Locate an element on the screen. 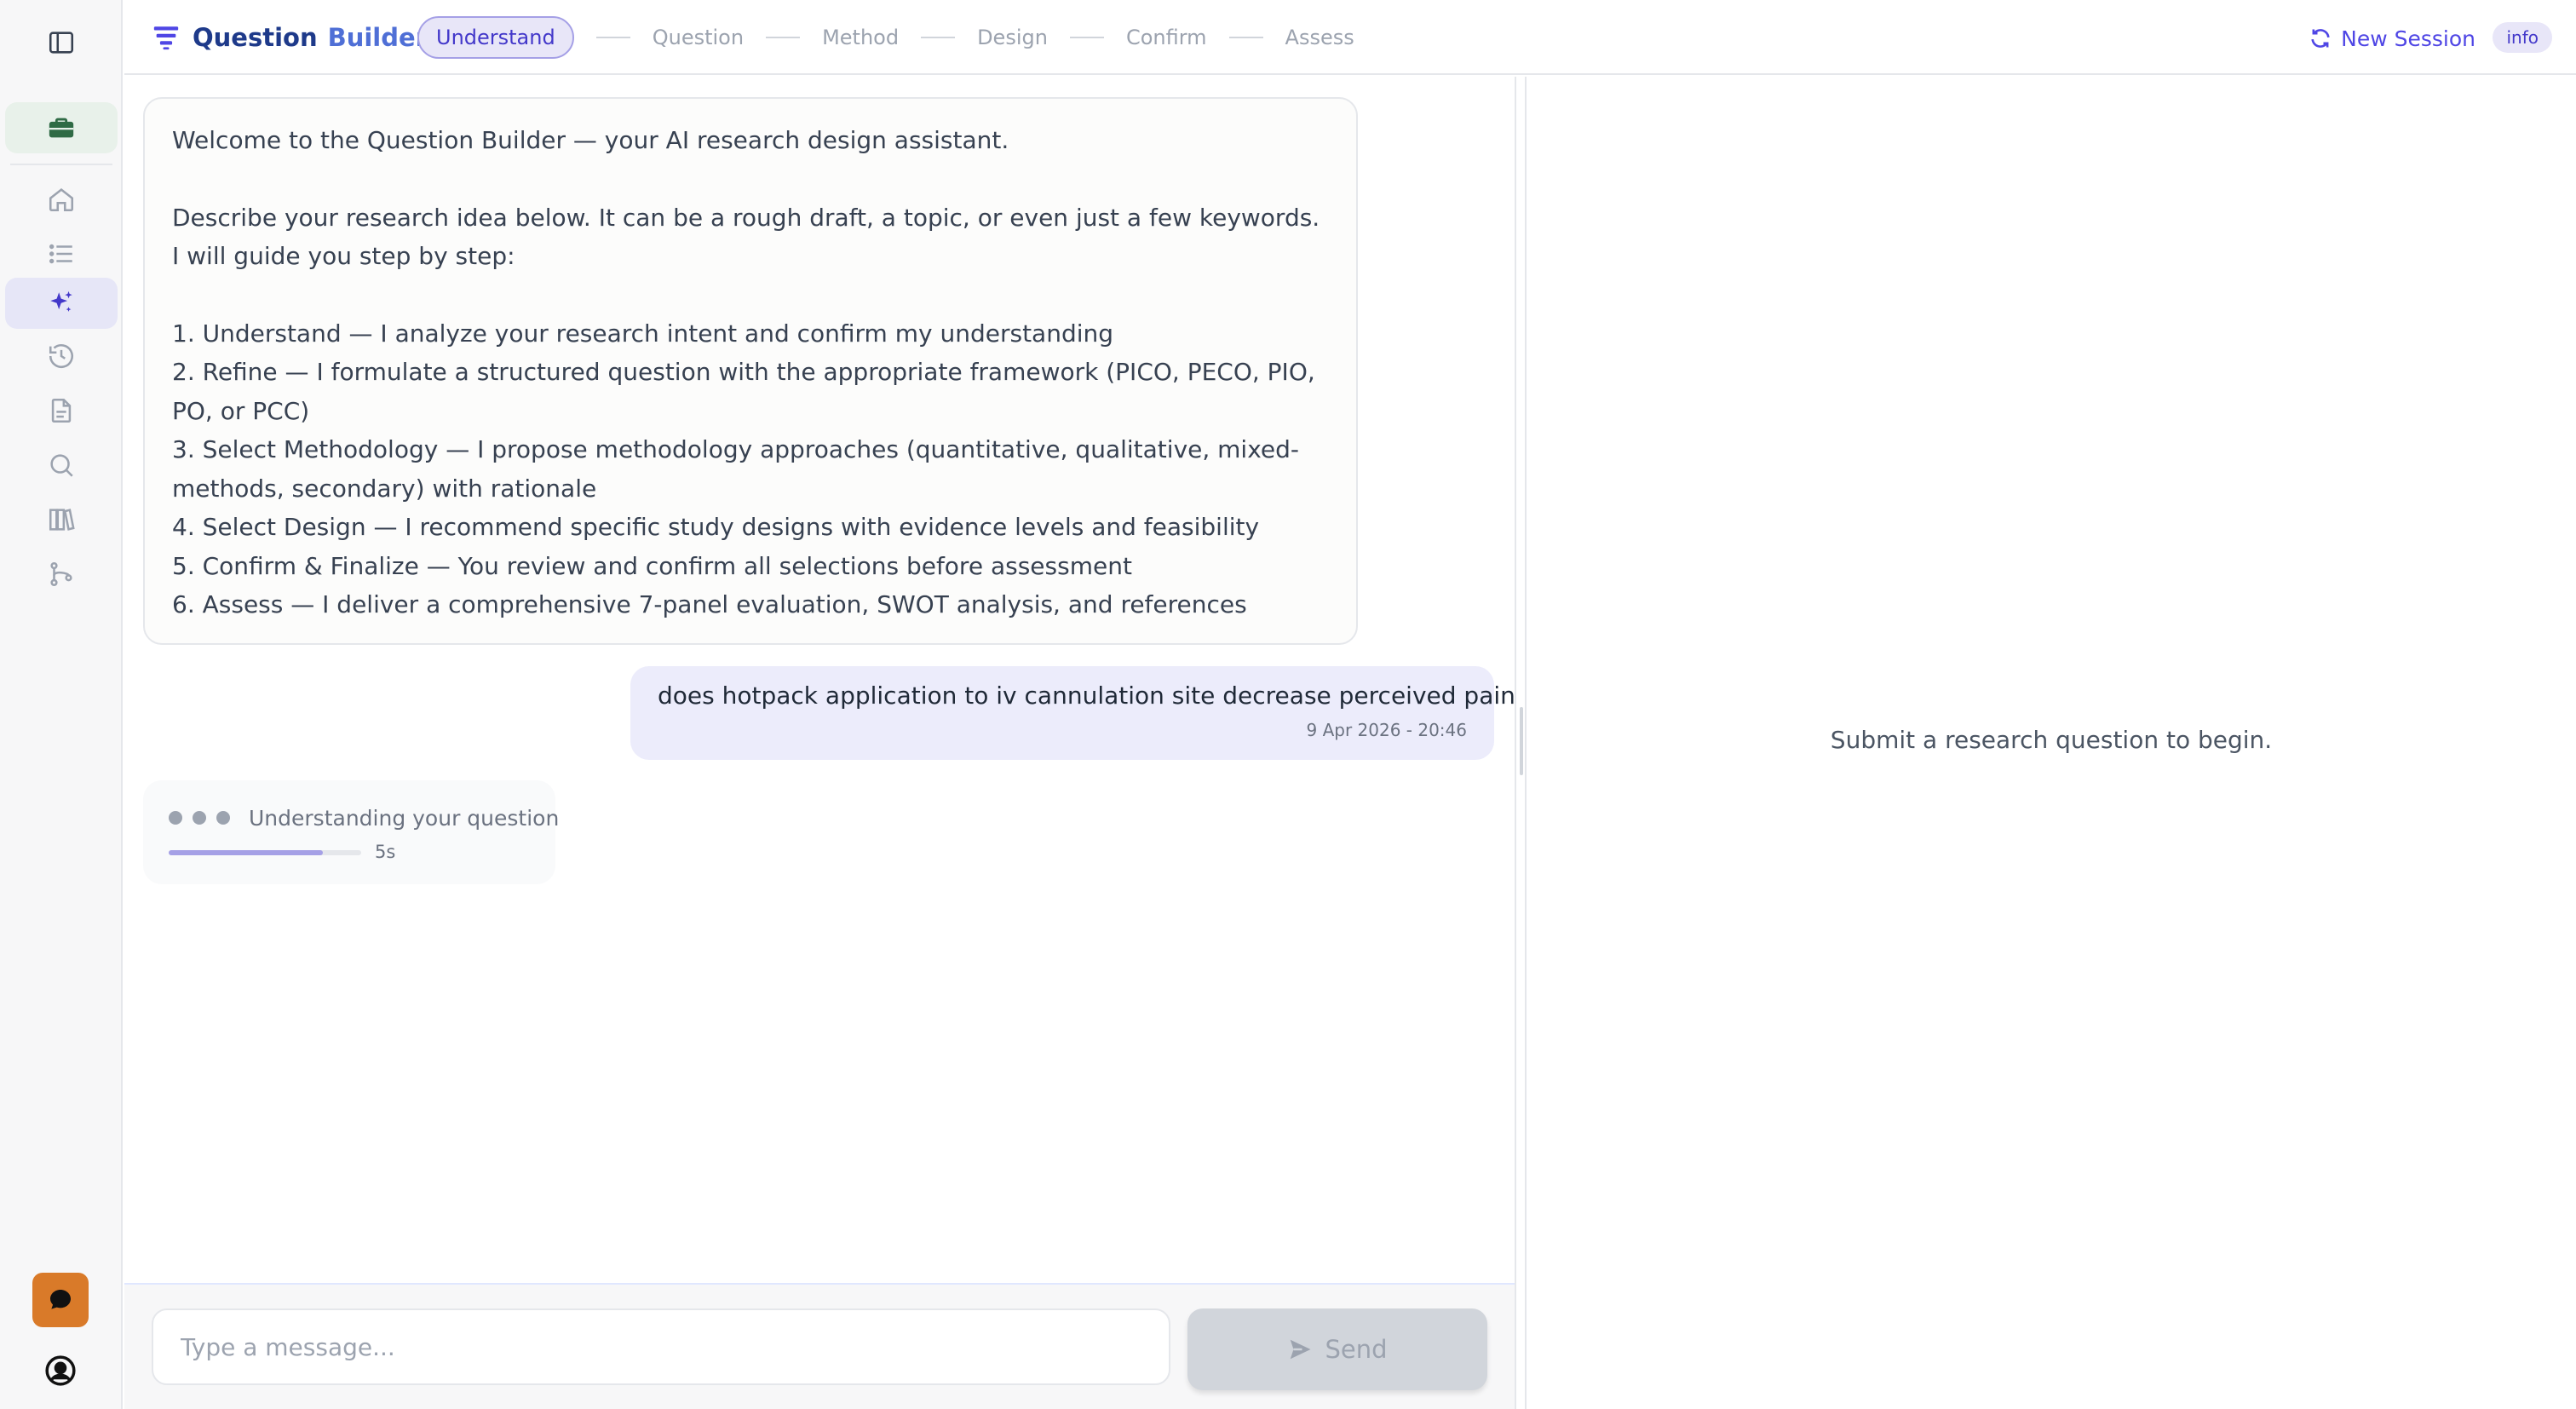  new-session-button: New Session is located at coordinates (2392, 38).